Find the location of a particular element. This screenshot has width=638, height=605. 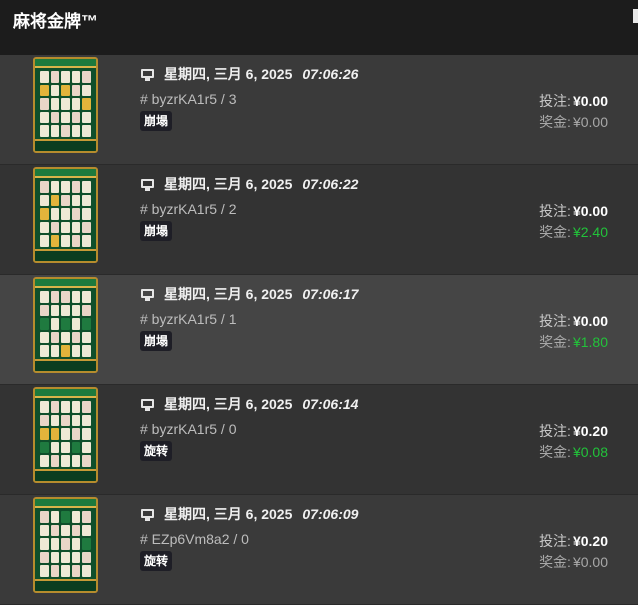

round-id: # byzrKA1r5 / 2 is located at coordinates (188, 209).